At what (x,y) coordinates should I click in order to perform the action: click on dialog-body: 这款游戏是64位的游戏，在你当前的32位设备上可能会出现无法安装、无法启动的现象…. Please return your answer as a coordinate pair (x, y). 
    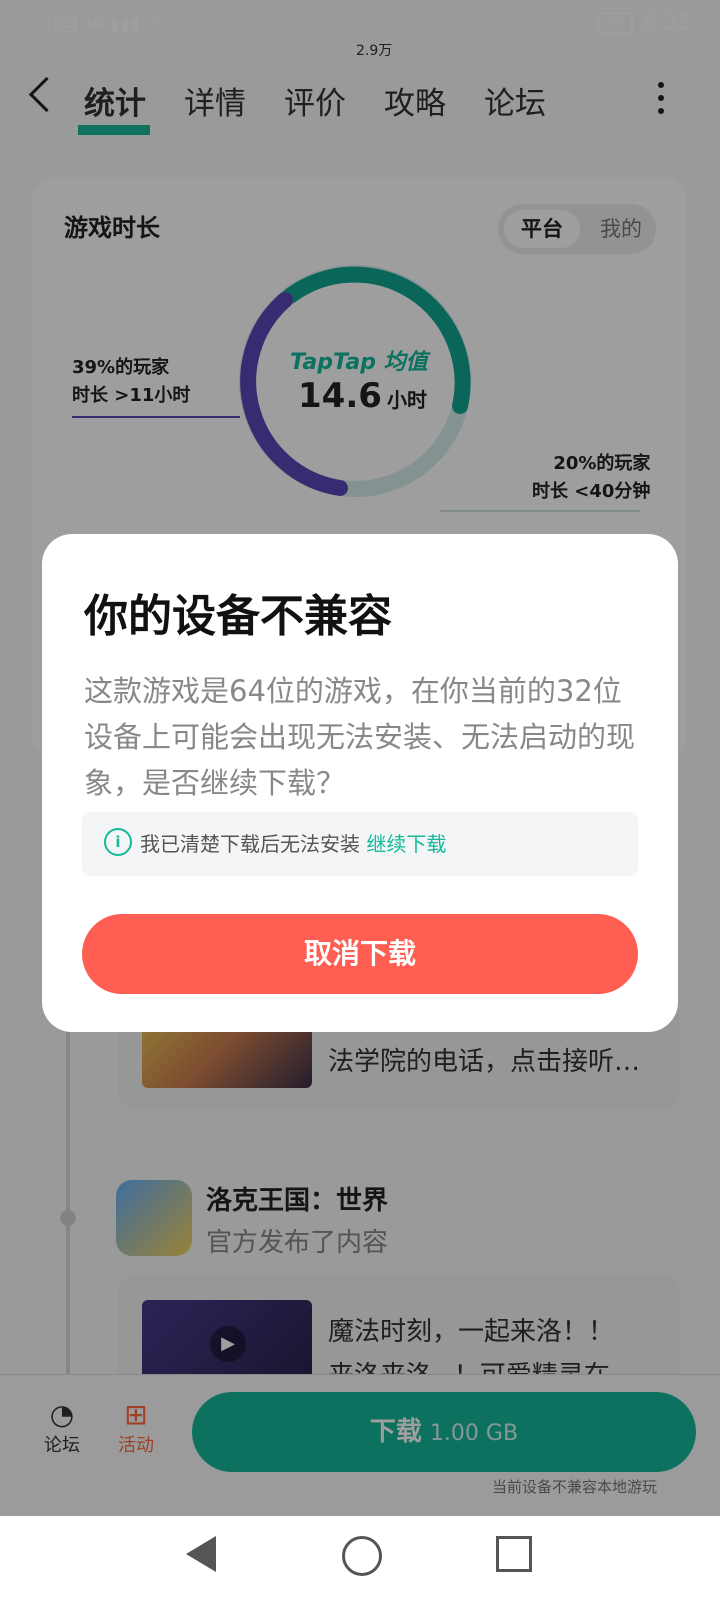
    Looking at the image, I should click on (360, 737).